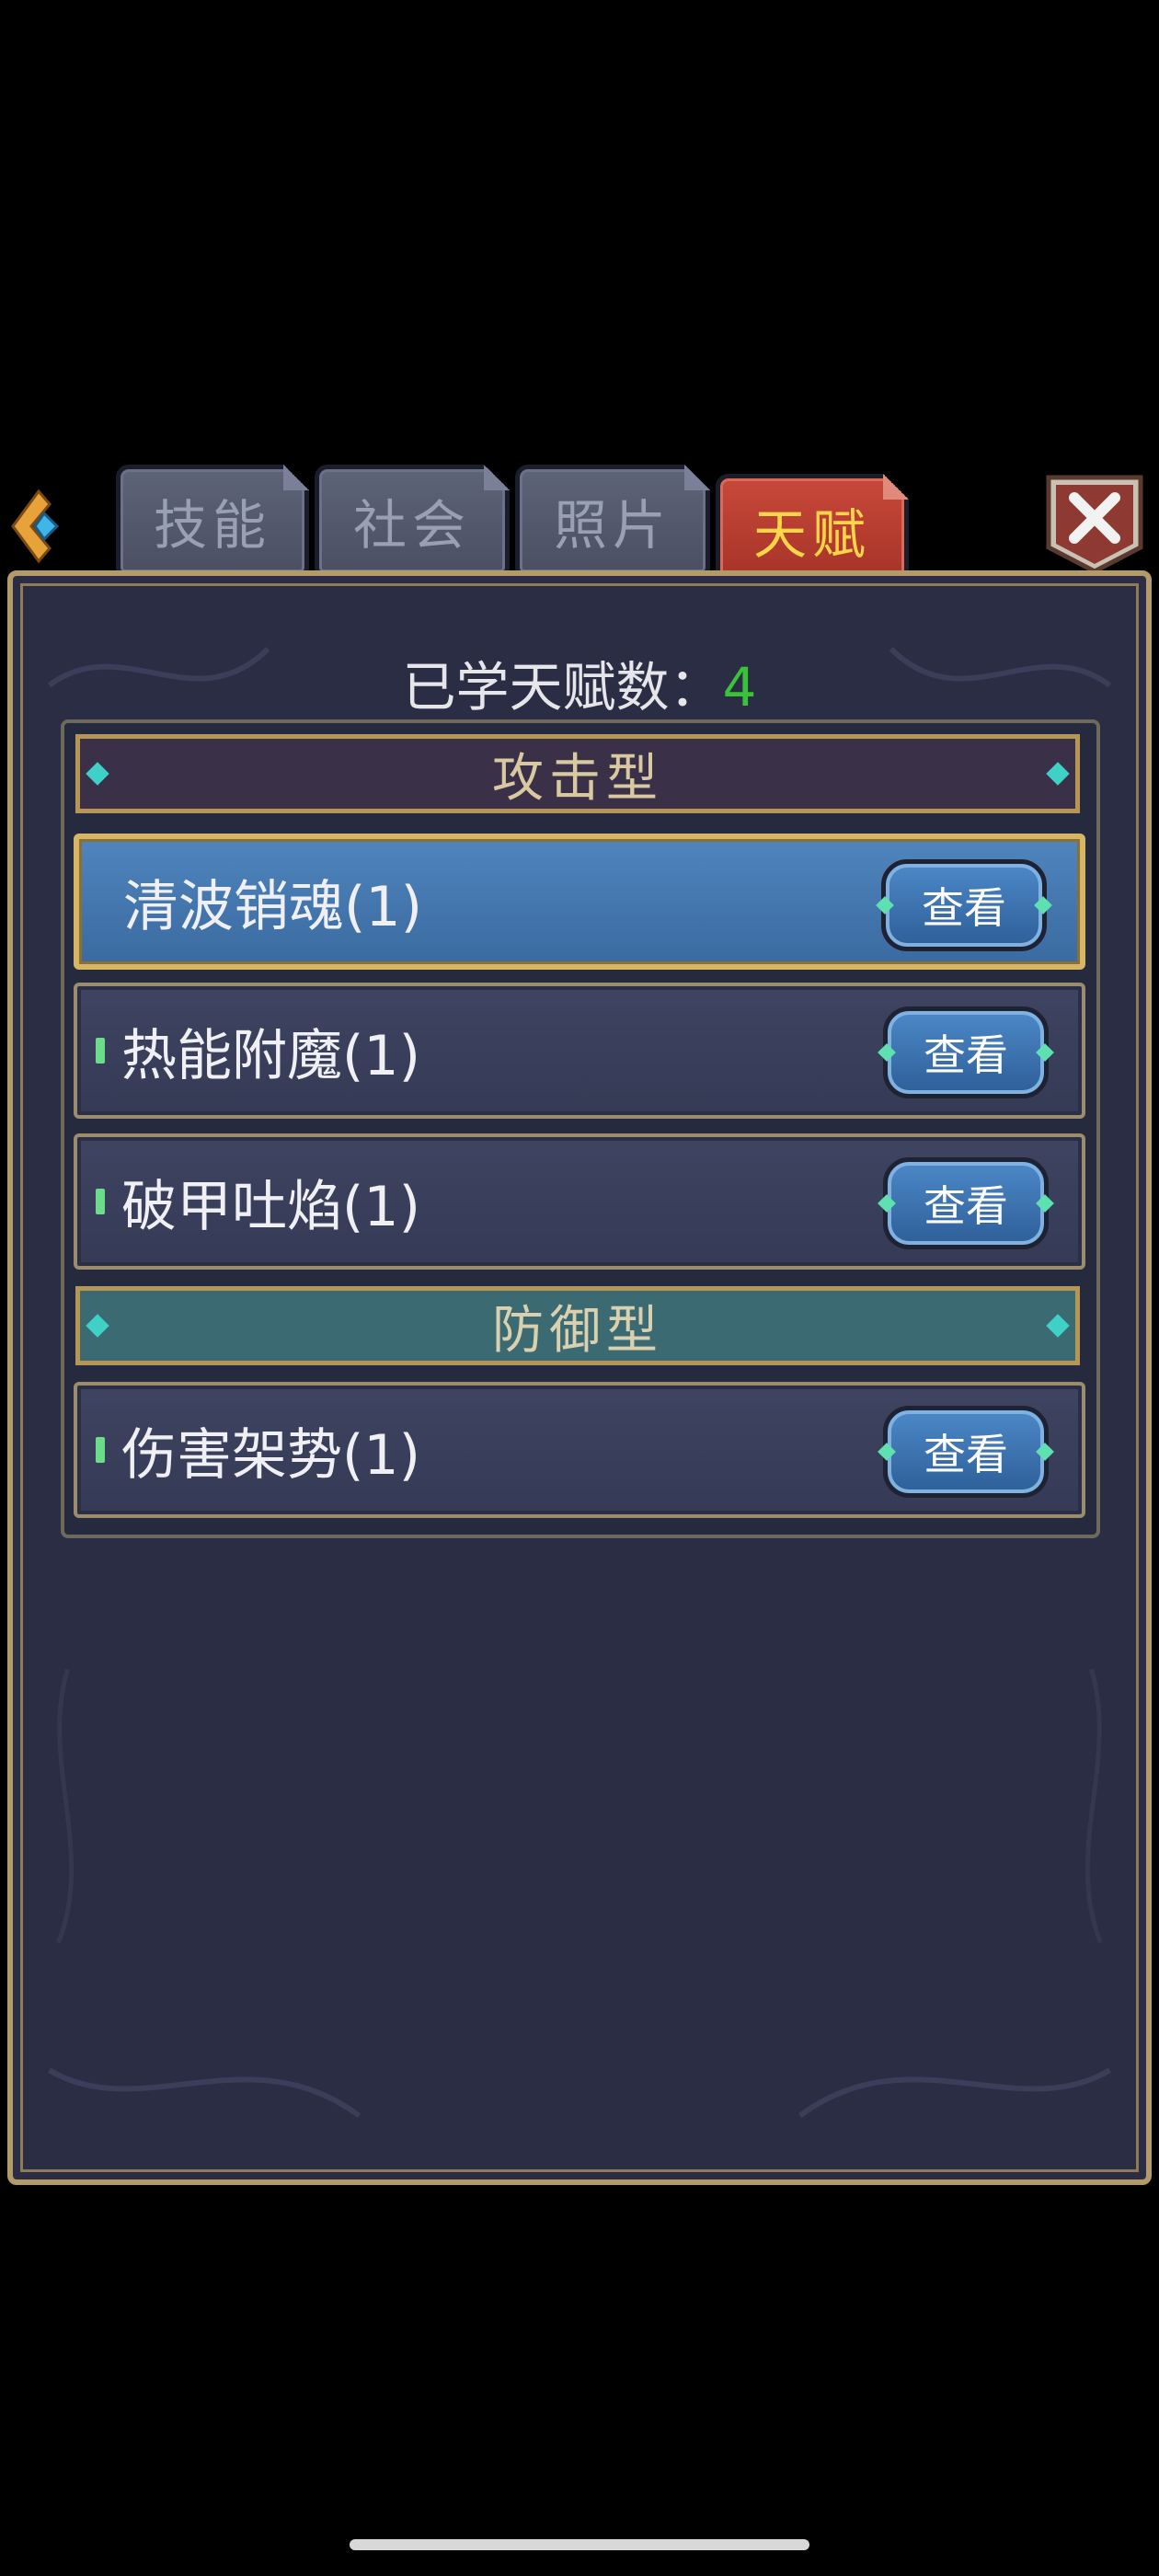 This screenshot has width=1159, height=2576. What do you see at coordinates (270, 1055) in the screenshot?
I see `talent-name: 热能附魔(1)` at bounding box center [270, 1055].